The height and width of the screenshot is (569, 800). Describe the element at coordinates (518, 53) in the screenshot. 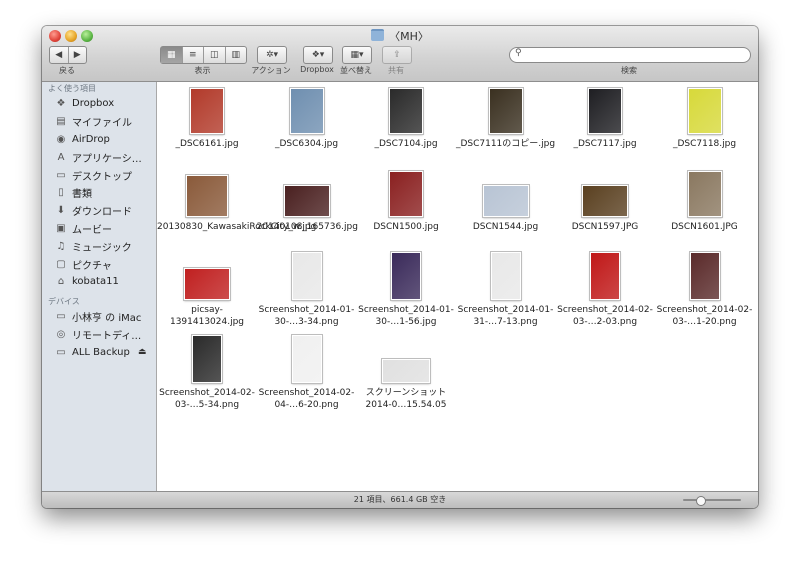

I see `search-icon: ⚲` at that location.